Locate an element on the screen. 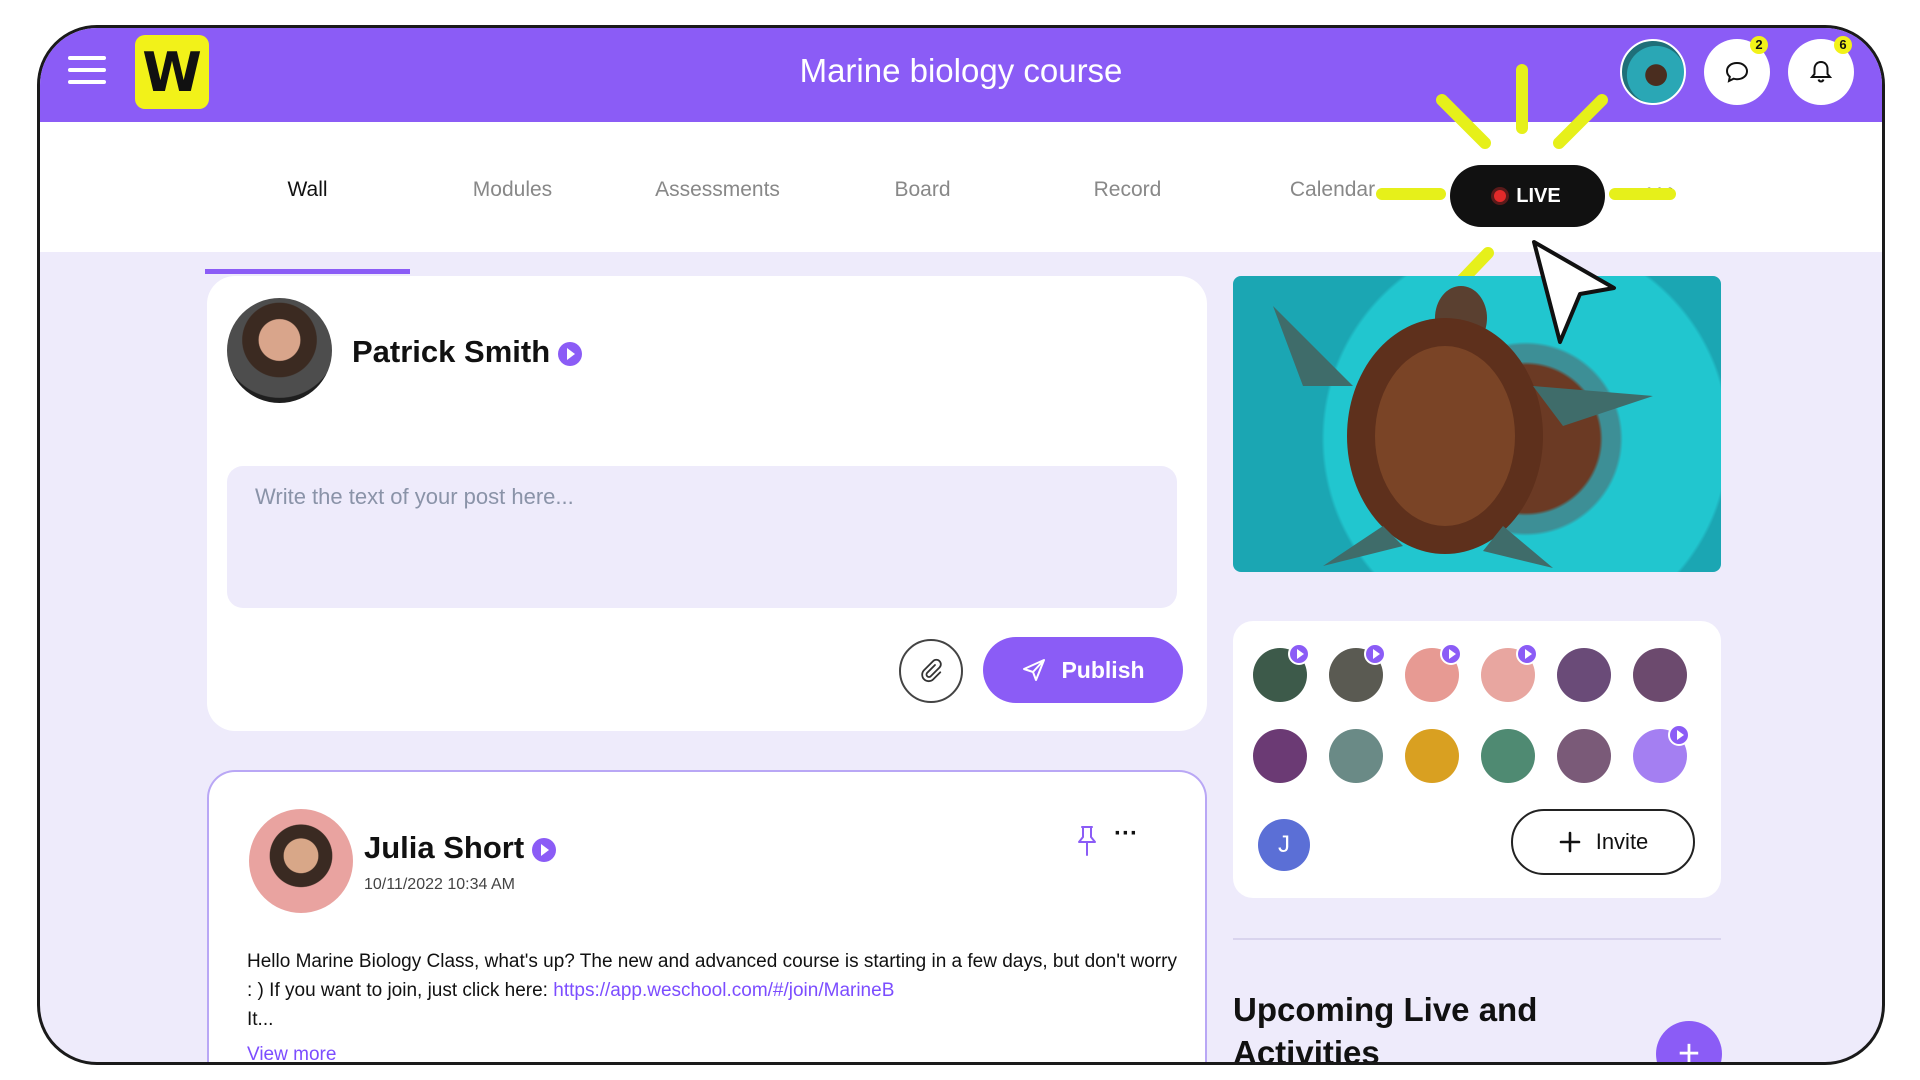 The height and width of the screenshot is (1080, 1920). tab-calendar: Calendar is located at coordinates (1332, 190).